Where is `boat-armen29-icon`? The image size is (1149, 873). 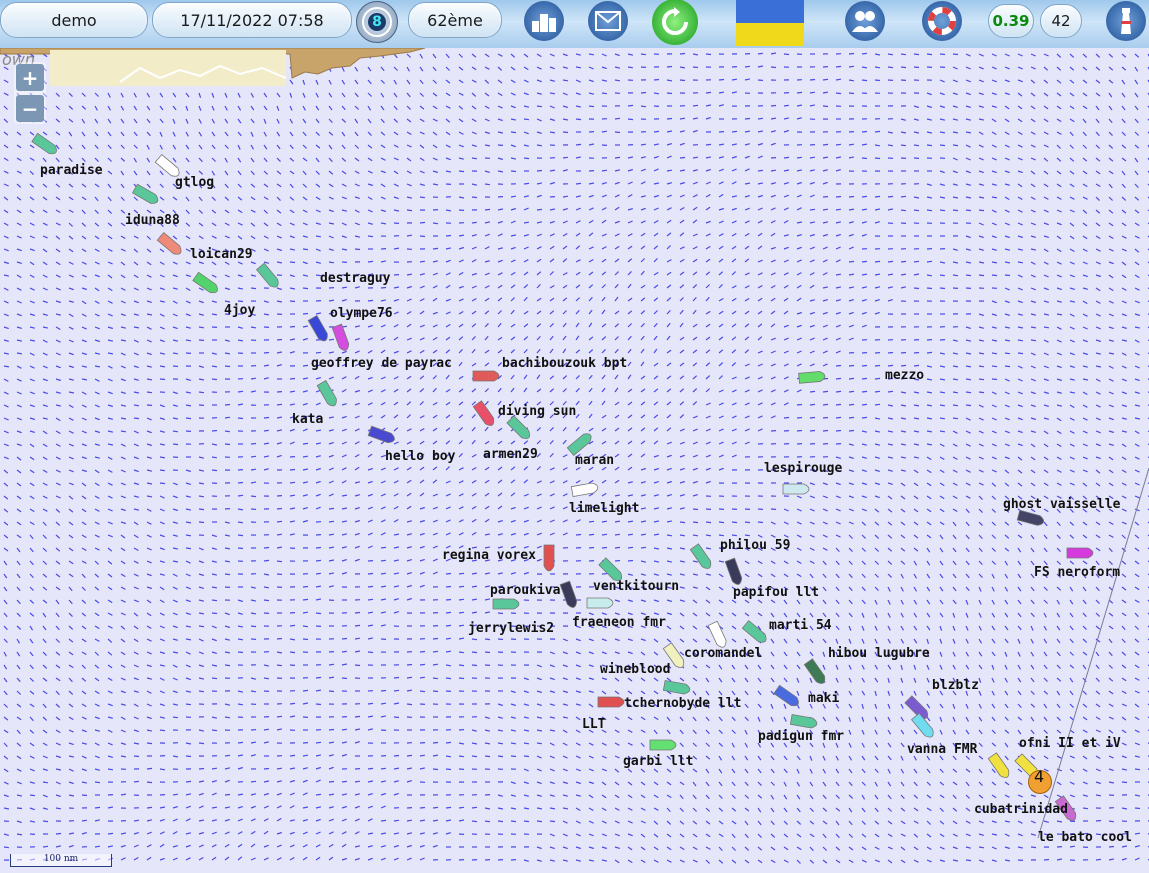
boat-armen29-icon is located at coordinates (519, 428).